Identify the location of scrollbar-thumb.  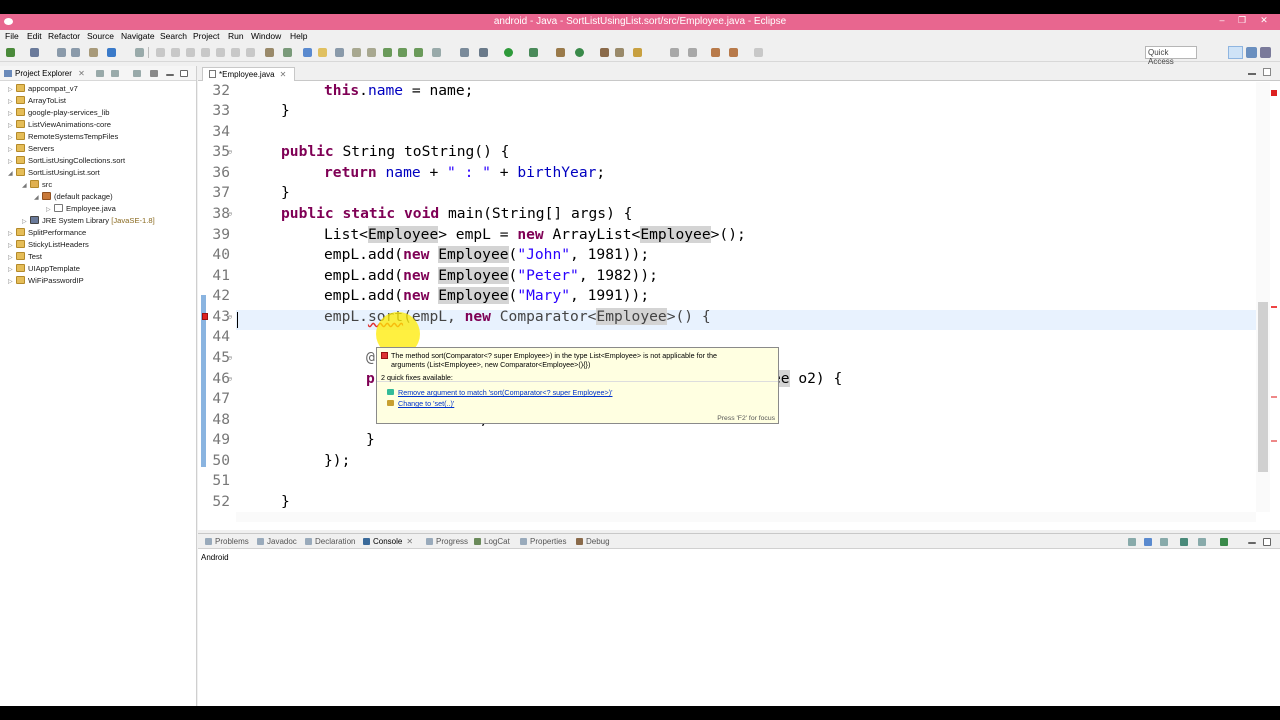
(1263, 387).